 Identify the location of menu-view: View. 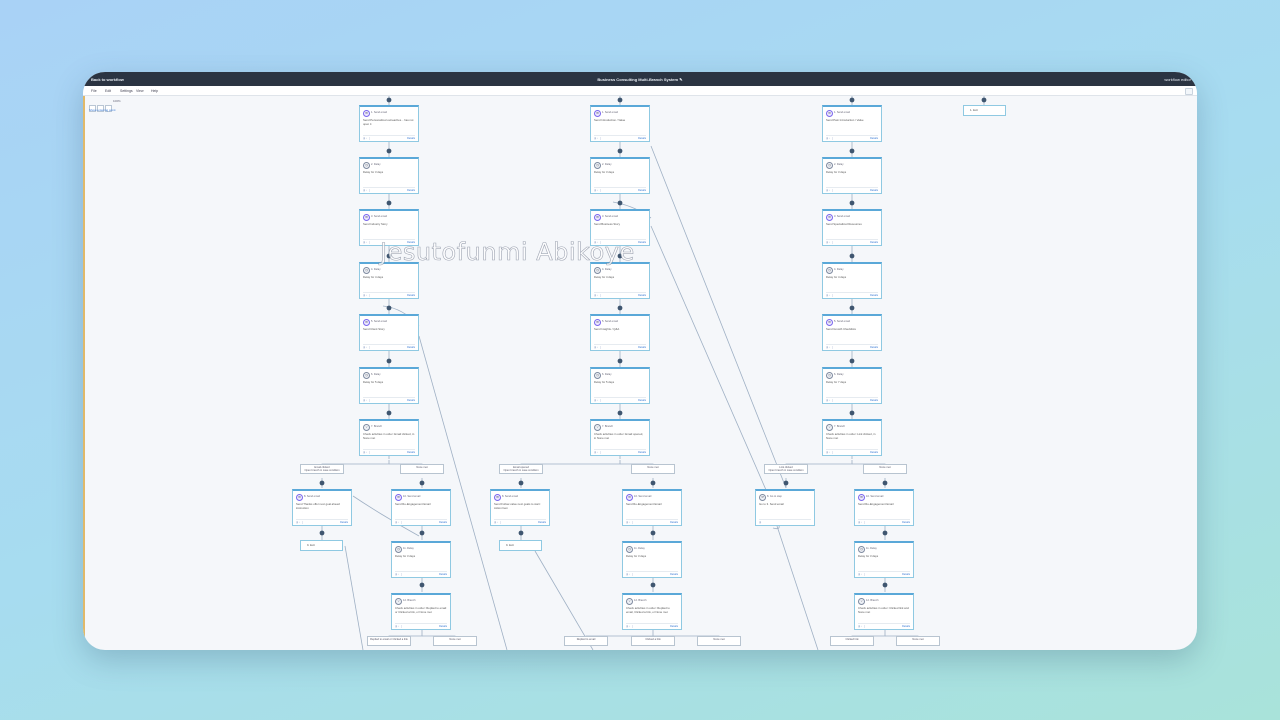
(140, 91).